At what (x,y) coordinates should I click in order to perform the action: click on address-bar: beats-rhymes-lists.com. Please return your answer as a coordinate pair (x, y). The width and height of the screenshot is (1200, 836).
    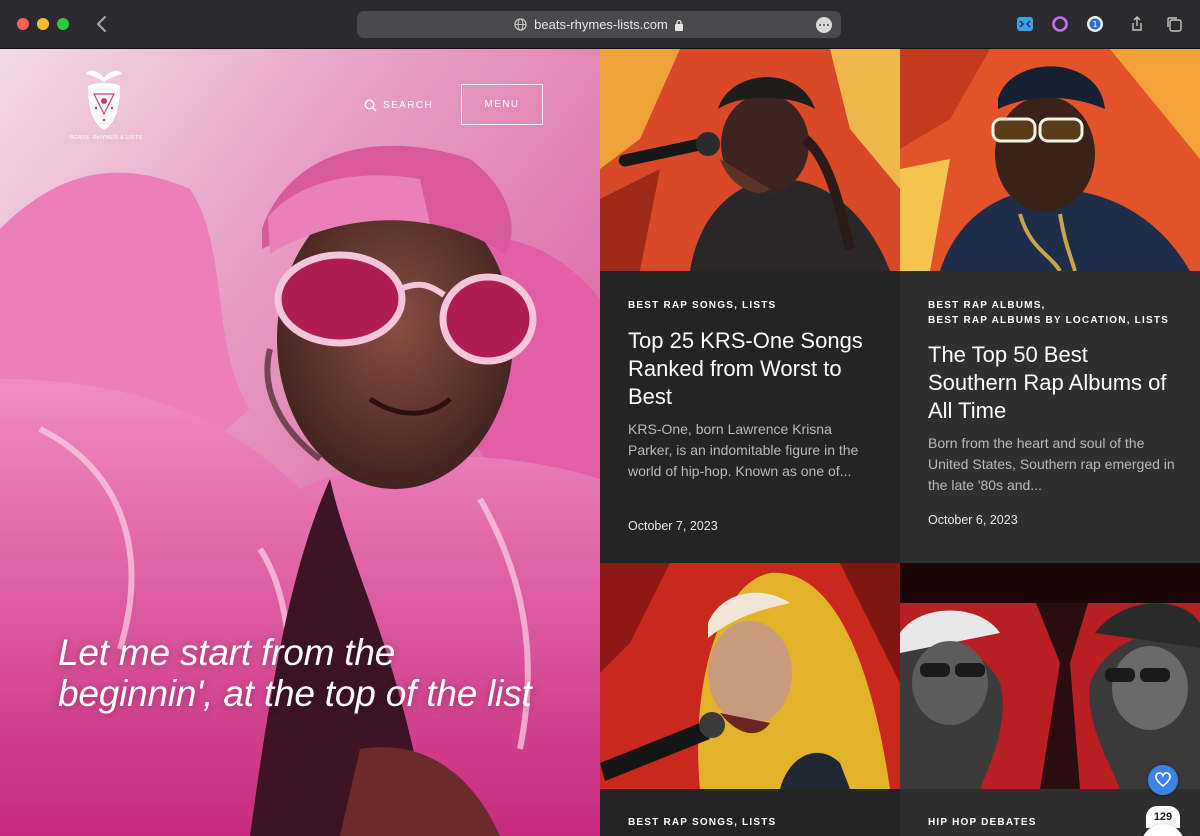
    Looking at the image, I should click on (599, 24).